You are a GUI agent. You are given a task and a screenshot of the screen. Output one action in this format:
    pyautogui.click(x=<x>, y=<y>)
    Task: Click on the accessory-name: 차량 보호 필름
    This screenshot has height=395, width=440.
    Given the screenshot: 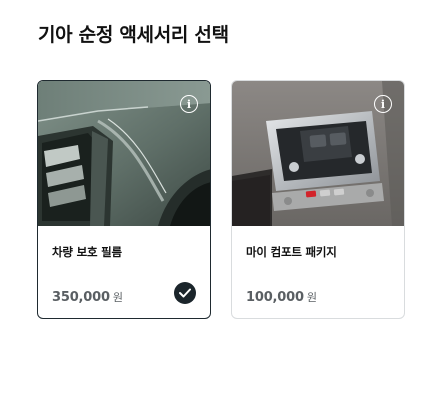 What is the action you would take?
    pyautogui.click(x=87, y=252)
    